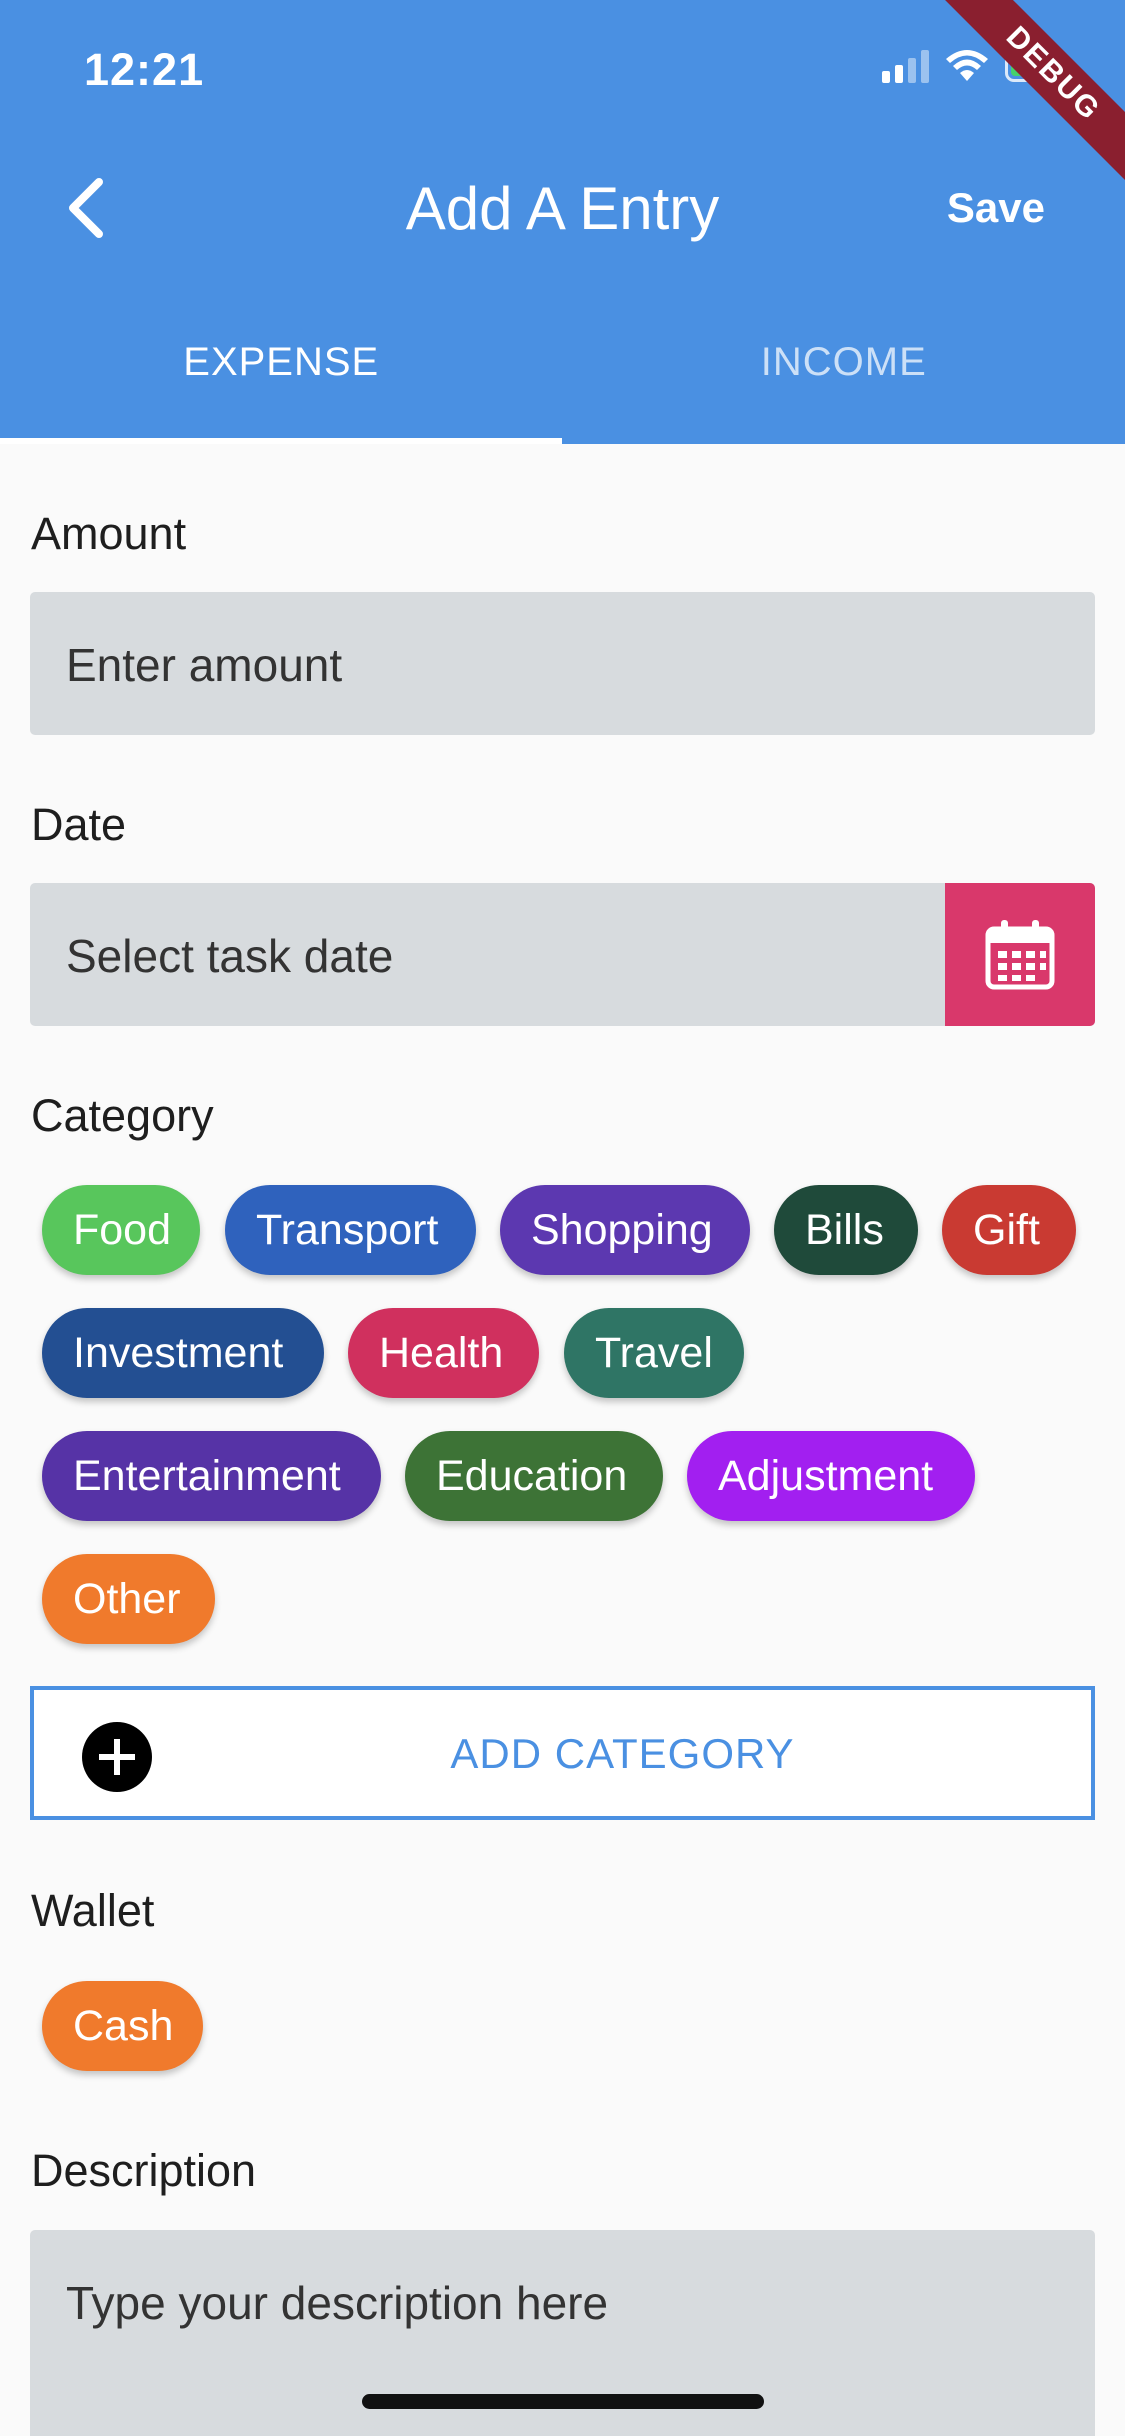  I want to click on date-picker-button, so click(1020, 954).